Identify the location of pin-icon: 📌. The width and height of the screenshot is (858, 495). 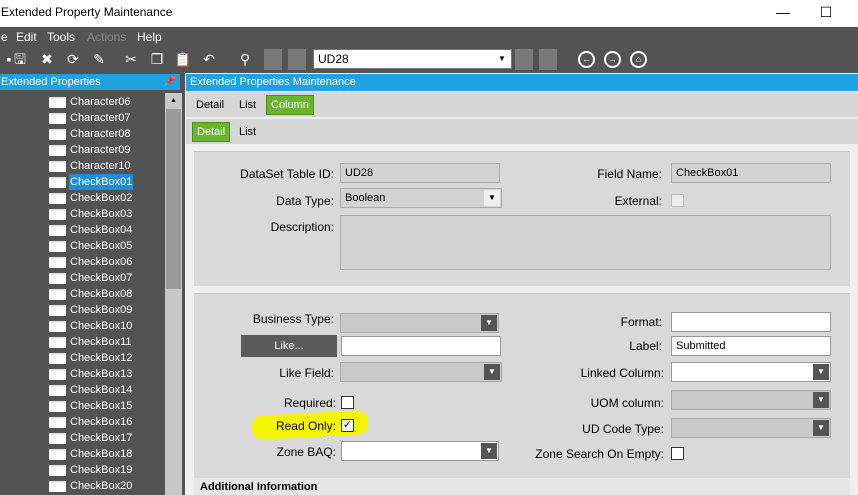
(170, 82).